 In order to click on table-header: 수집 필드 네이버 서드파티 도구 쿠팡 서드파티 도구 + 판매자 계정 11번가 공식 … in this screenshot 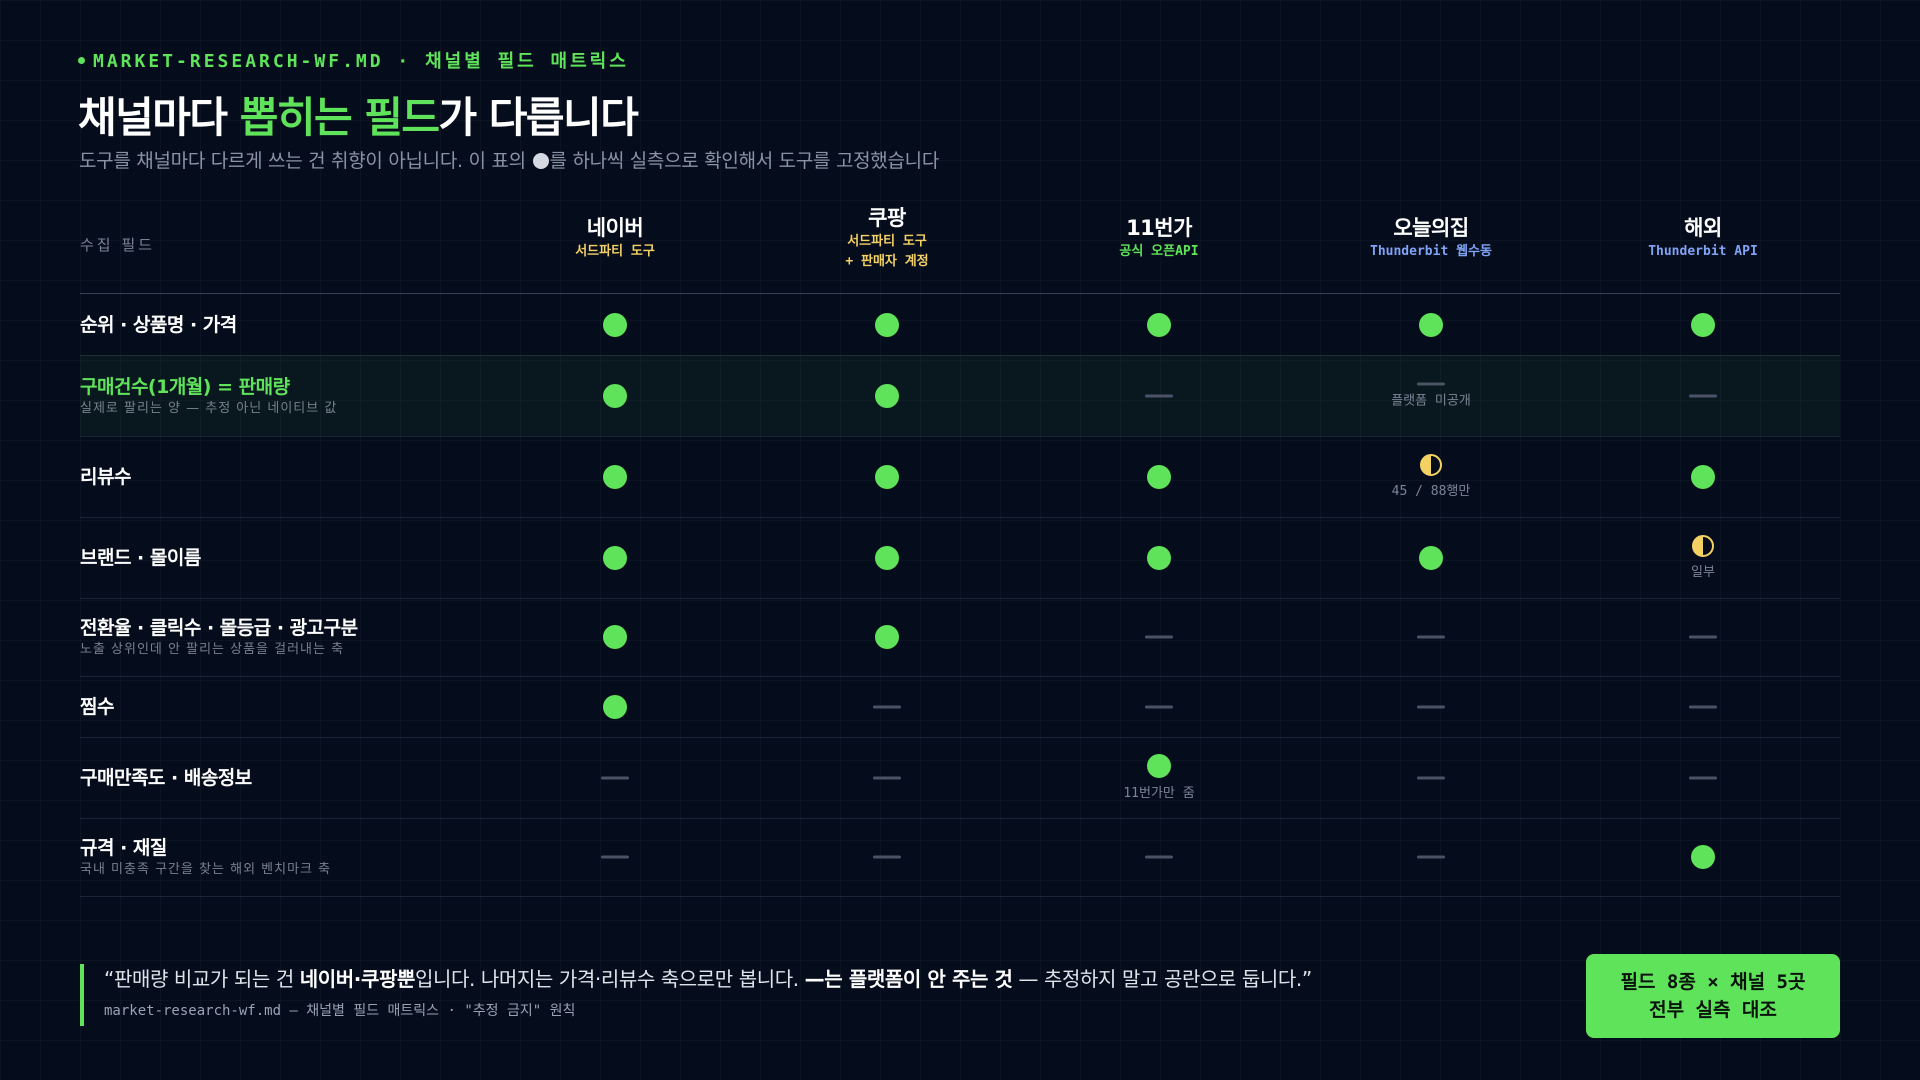, I will do `click(960, 247)`.